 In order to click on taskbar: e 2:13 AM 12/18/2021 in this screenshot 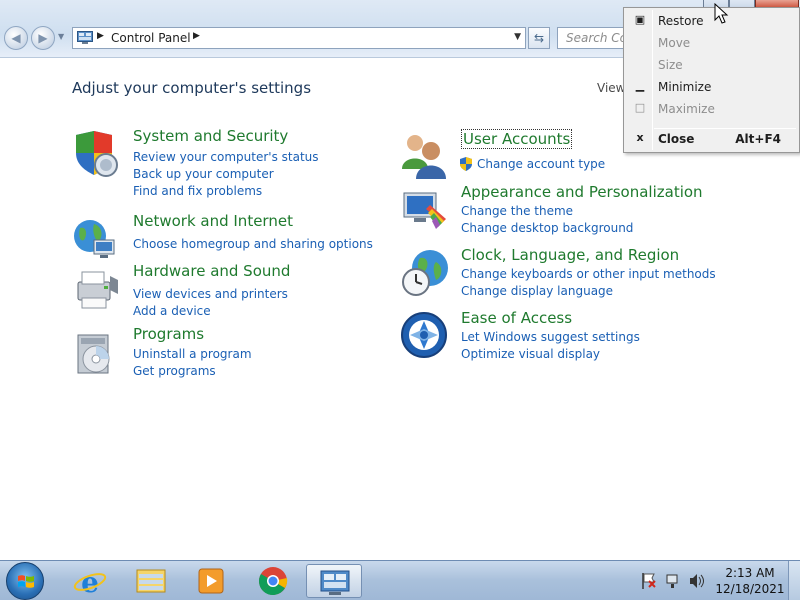, I will do `click(400, 580)`.